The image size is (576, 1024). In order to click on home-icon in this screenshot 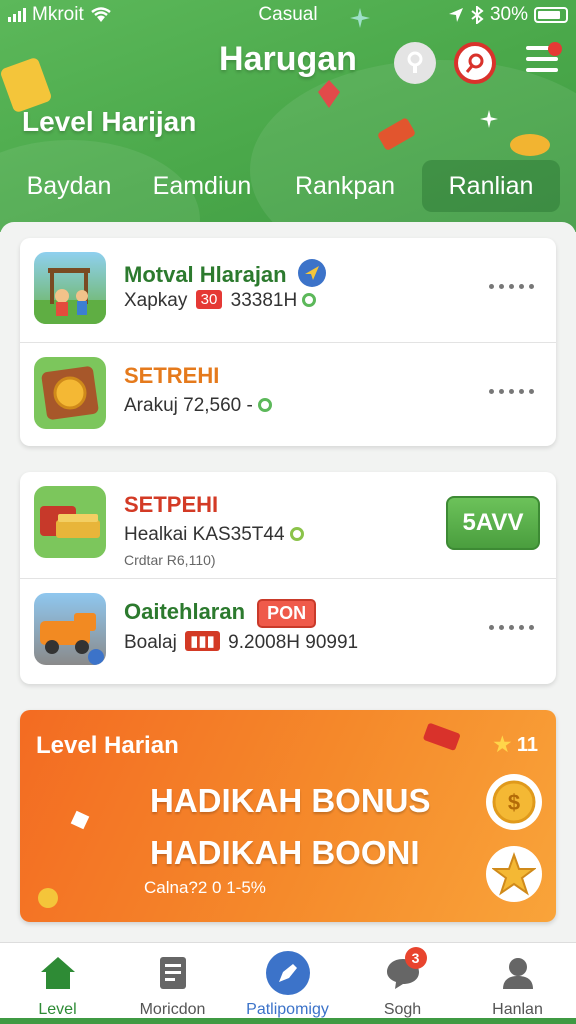, I will do `click(58, 973)`.